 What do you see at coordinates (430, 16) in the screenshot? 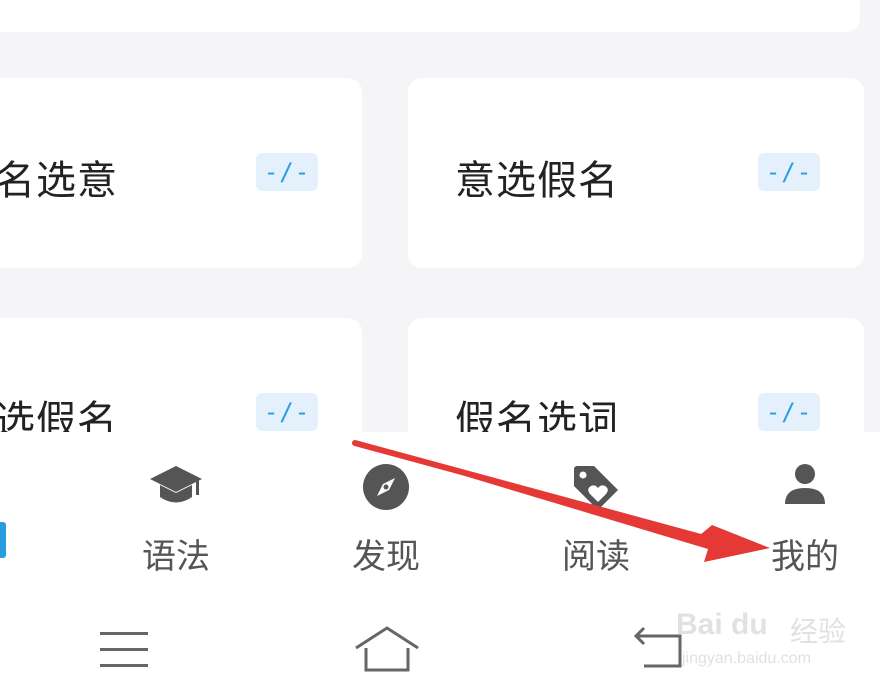
I see `top-card-partial` at bounding box center [430, 16].